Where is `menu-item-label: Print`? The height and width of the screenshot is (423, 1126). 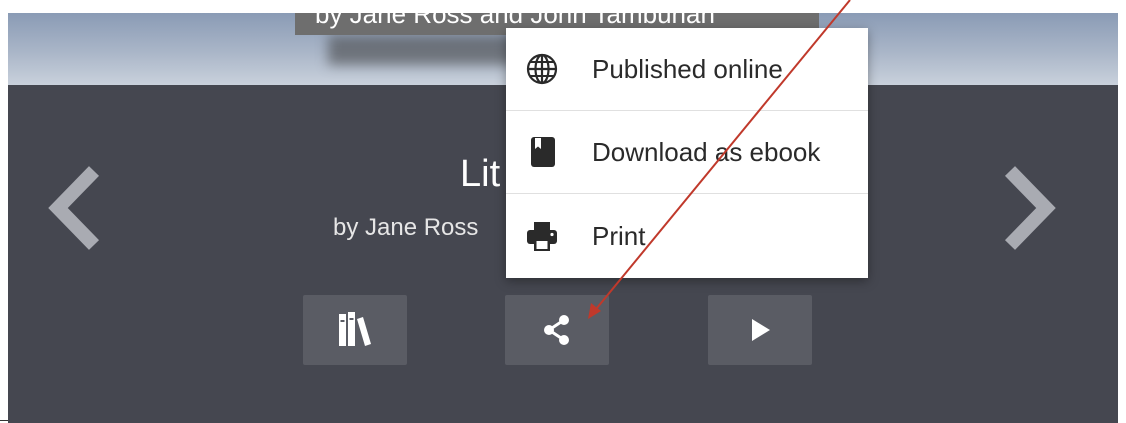 menu-item-label: Print is located at coordinates (619, 235).